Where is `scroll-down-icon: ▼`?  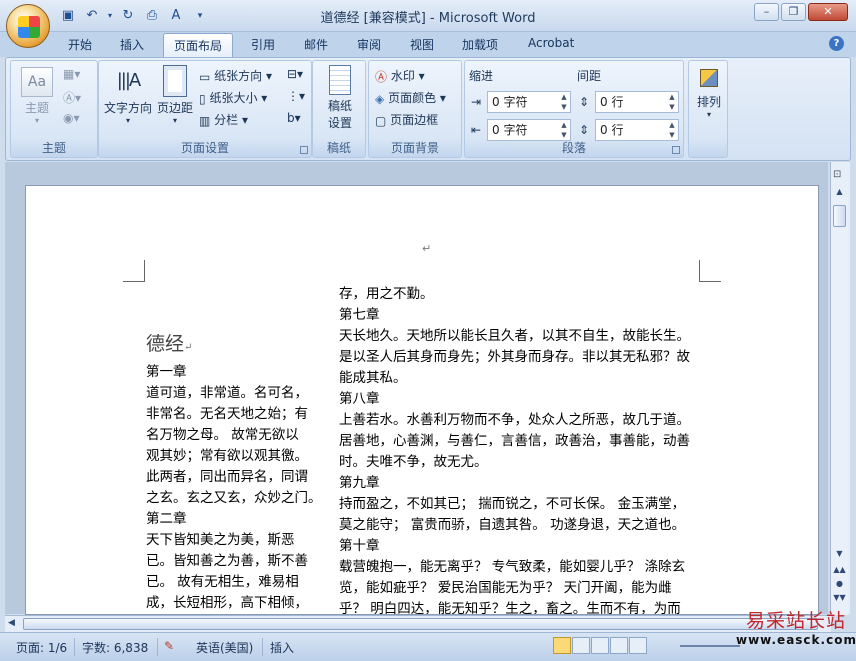
scroll-down-icon: ▼ is located at coordinates (839, 556).